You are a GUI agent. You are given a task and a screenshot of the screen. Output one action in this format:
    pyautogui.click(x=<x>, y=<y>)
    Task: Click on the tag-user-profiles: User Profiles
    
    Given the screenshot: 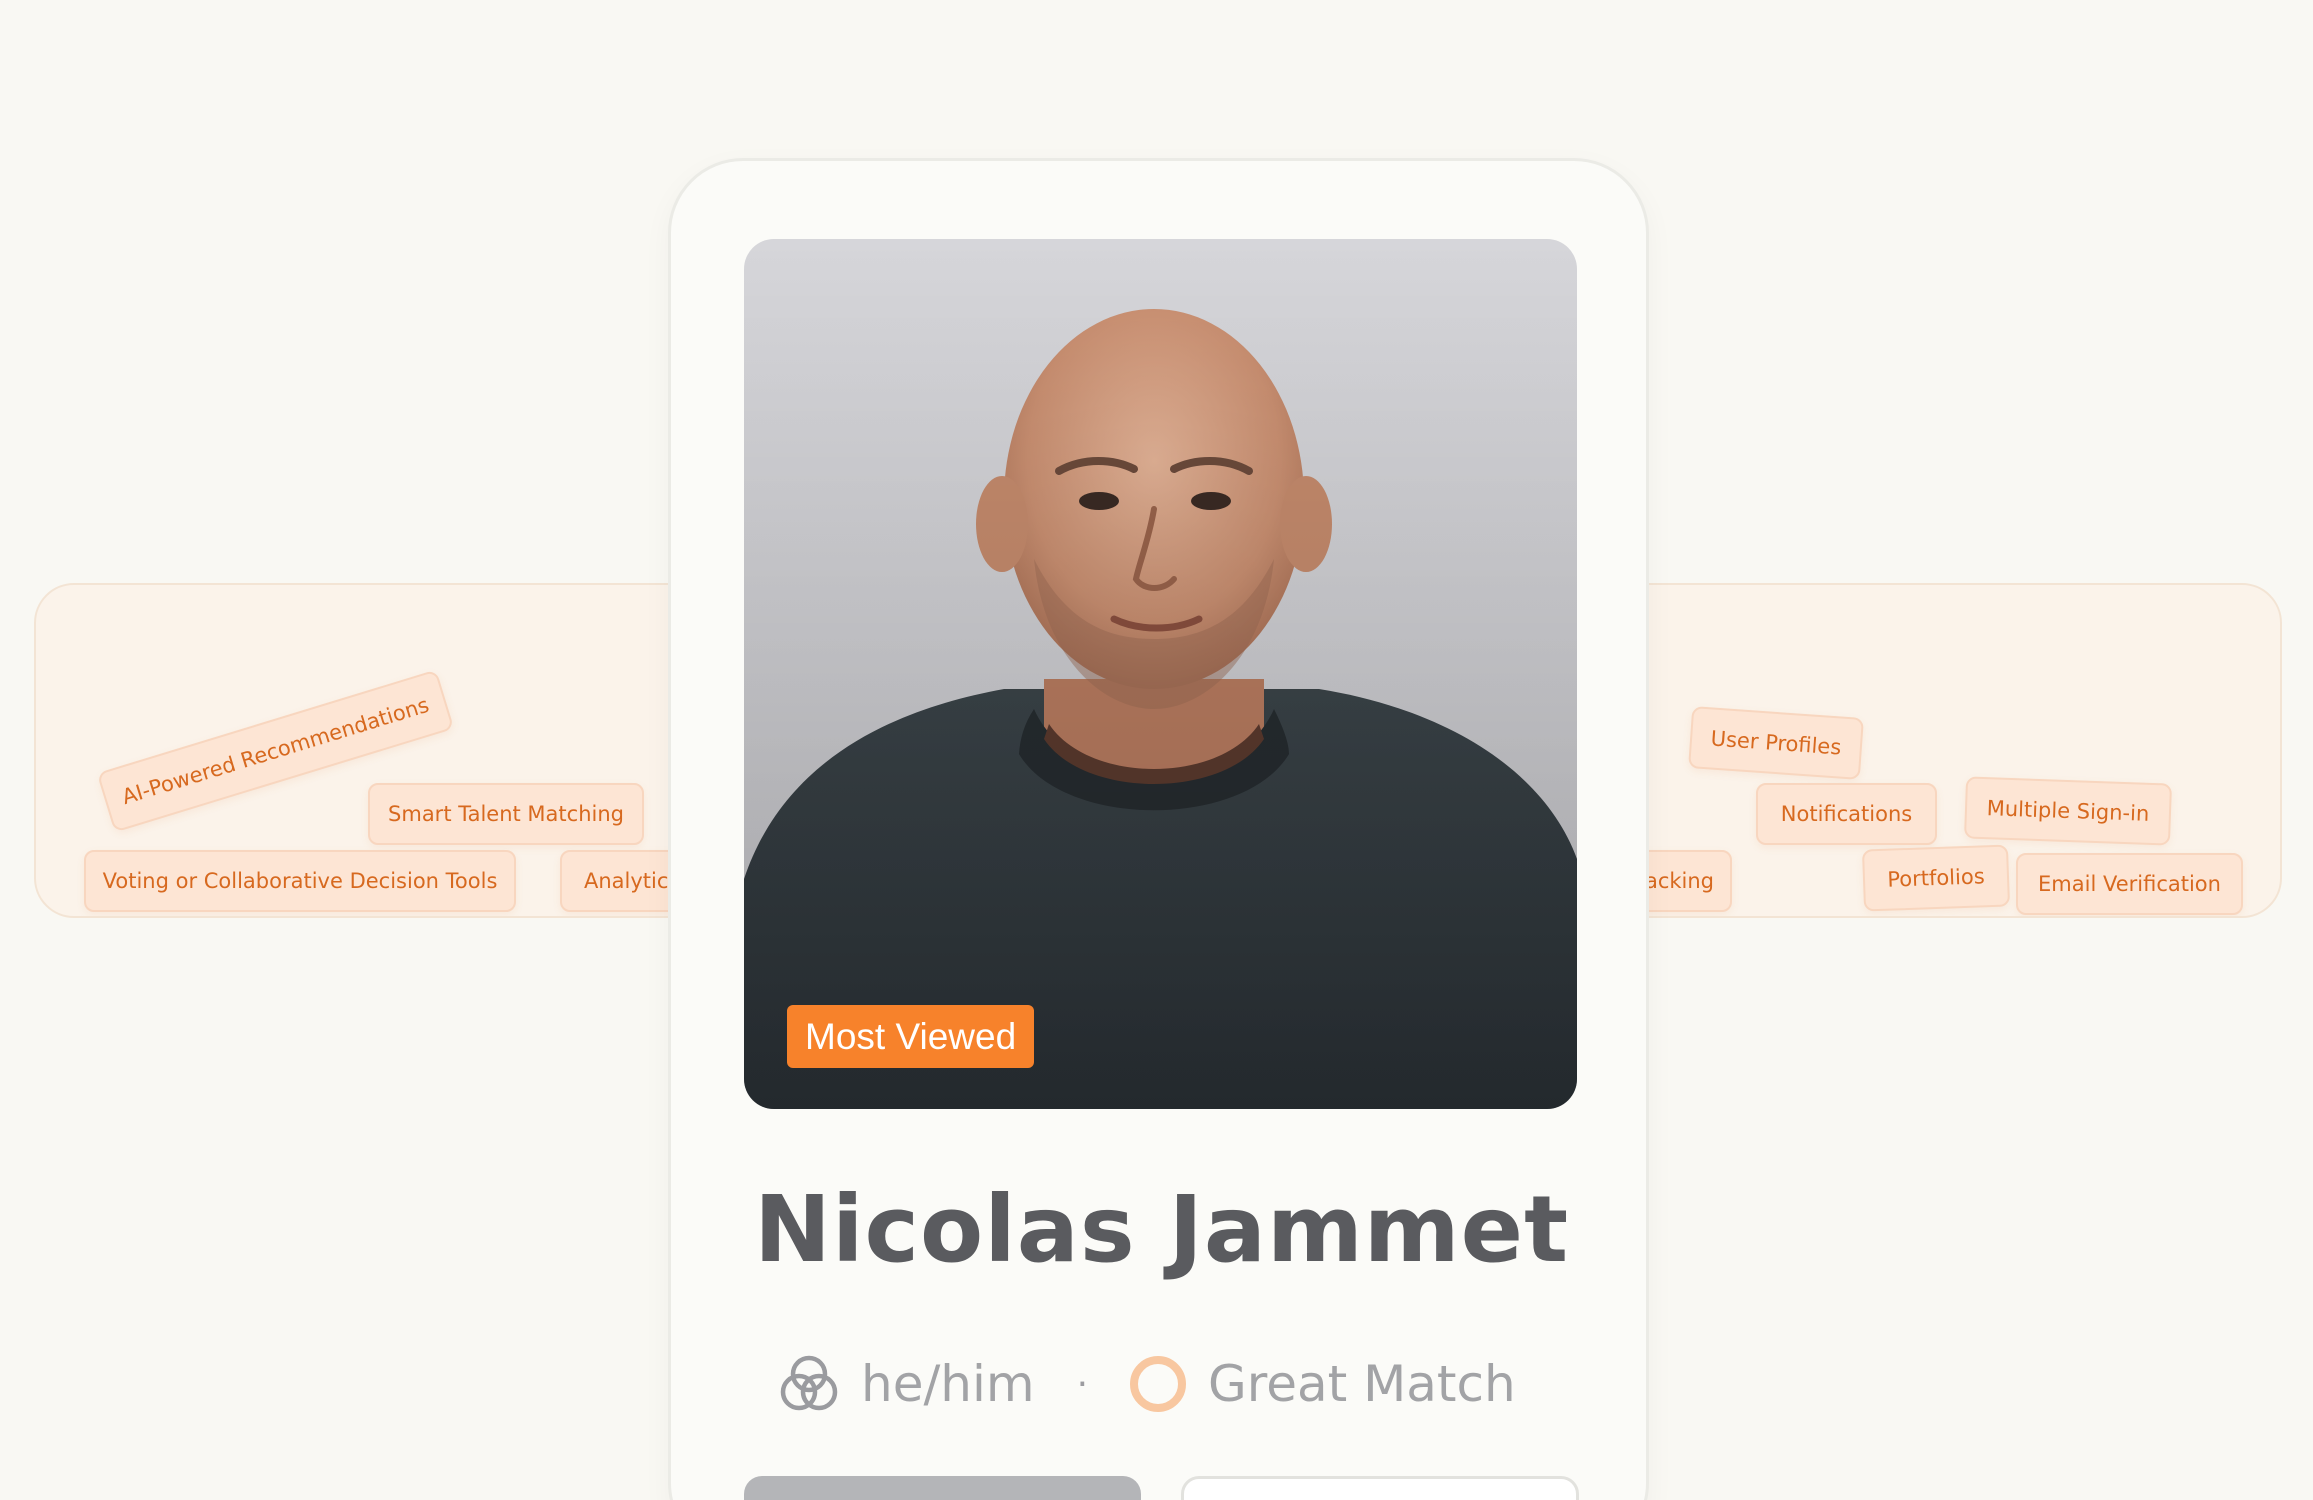 What is the action you would take?
    pyautogui.click(x=1776, y=743)
    